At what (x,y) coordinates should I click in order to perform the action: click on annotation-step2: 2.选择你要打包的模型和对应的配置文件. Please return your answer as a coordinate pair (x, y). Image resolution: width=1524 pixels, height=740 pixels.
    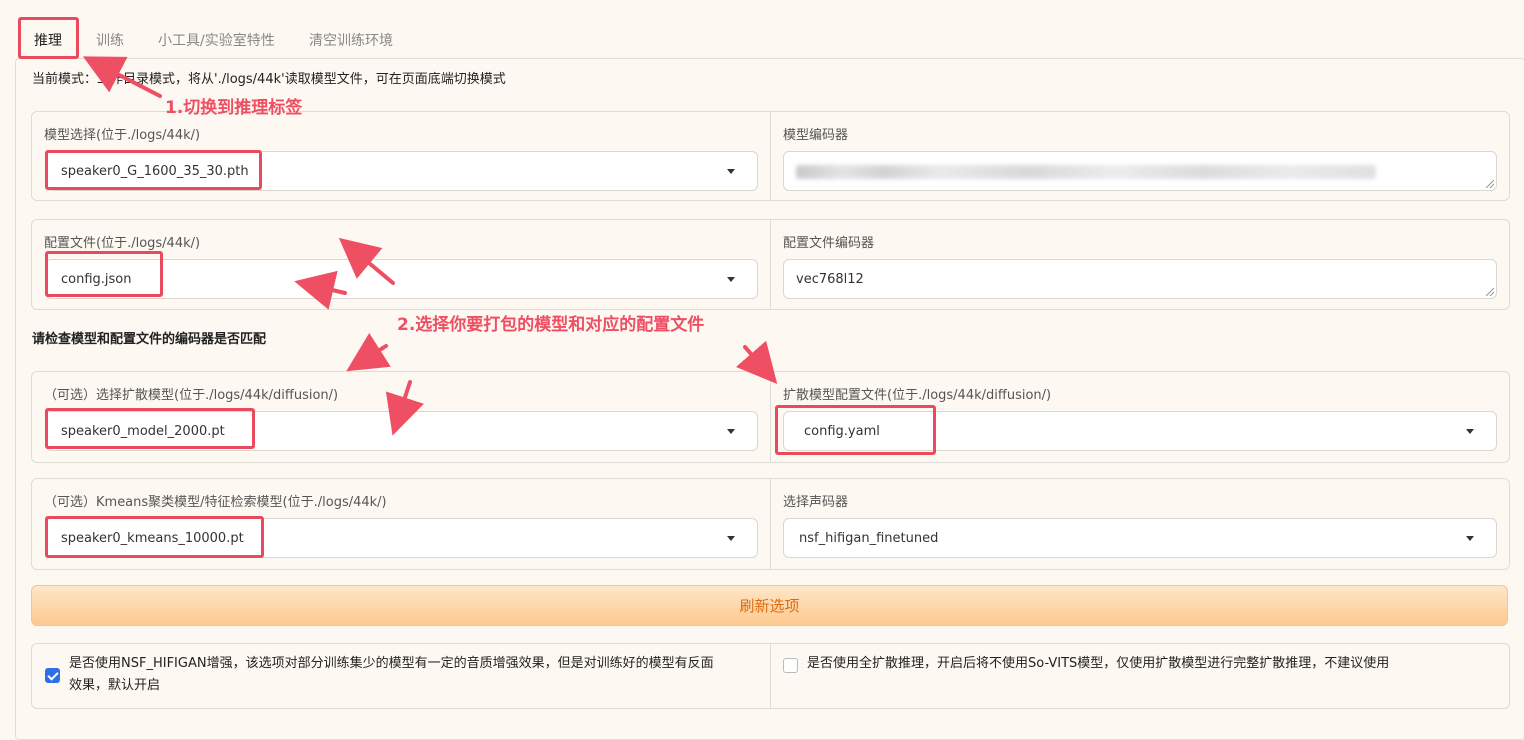
    Looking at the image, I should click on (551, 325).